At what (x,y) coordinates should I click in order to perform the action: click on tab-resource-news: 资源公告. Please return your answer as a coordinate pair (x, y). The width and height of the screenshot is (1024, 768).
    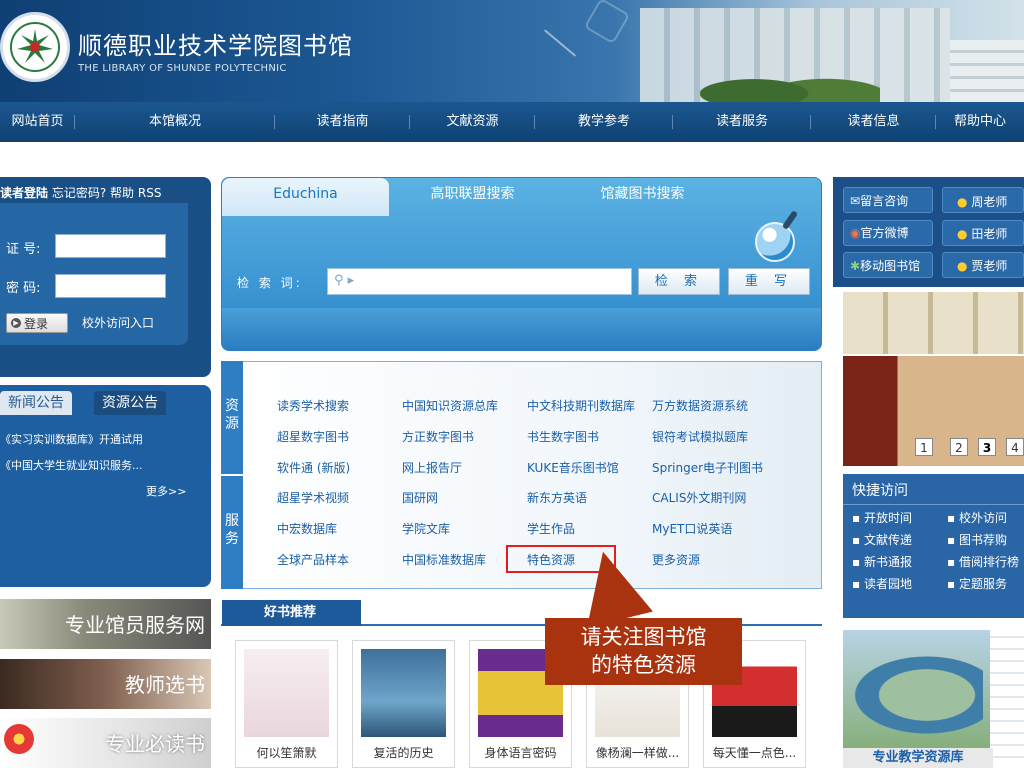
    Looking at the image, I should click on (130, 403).